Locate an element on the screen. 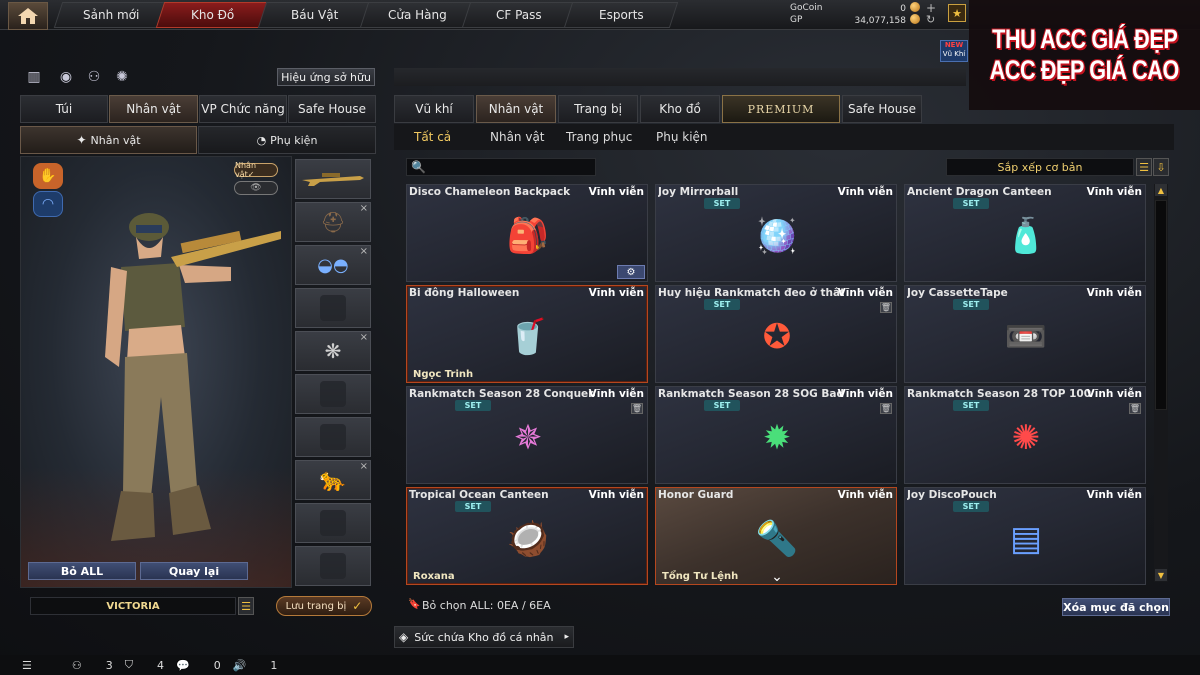  slot-helmet: ⛑ × is located at coordinates (333, 222).